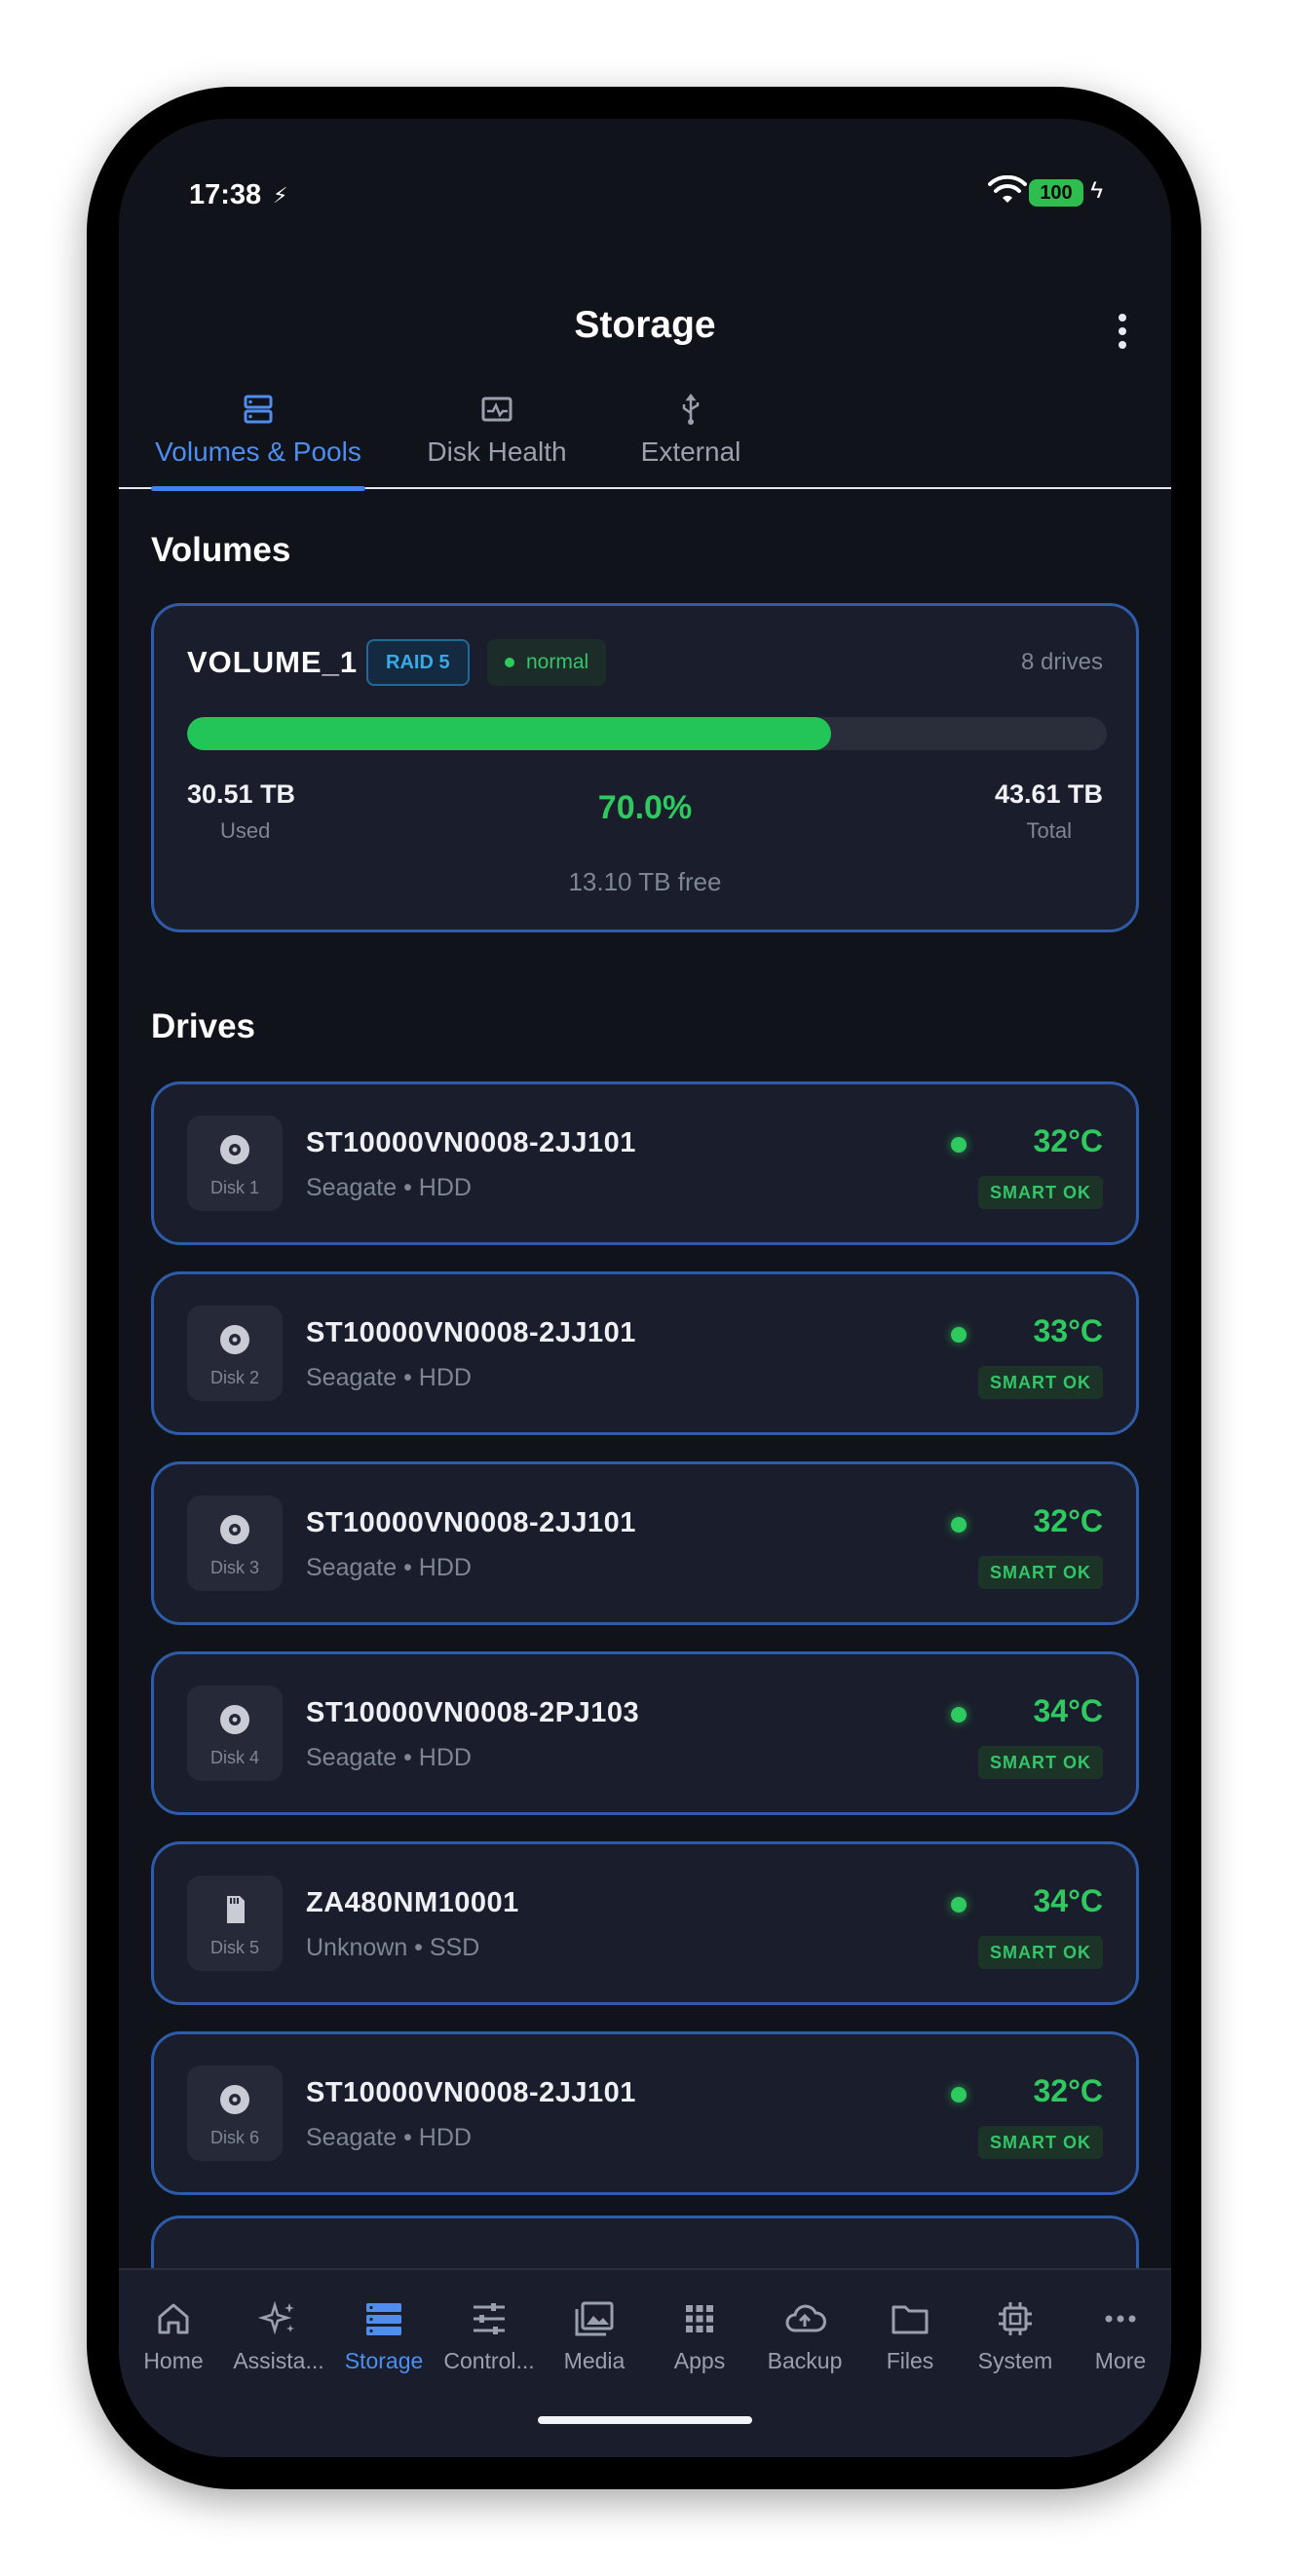  What do you see at coordinates (275, 2317) in the screenshot?
I see `sparkle-icon` at bounding box center [275, 2317].